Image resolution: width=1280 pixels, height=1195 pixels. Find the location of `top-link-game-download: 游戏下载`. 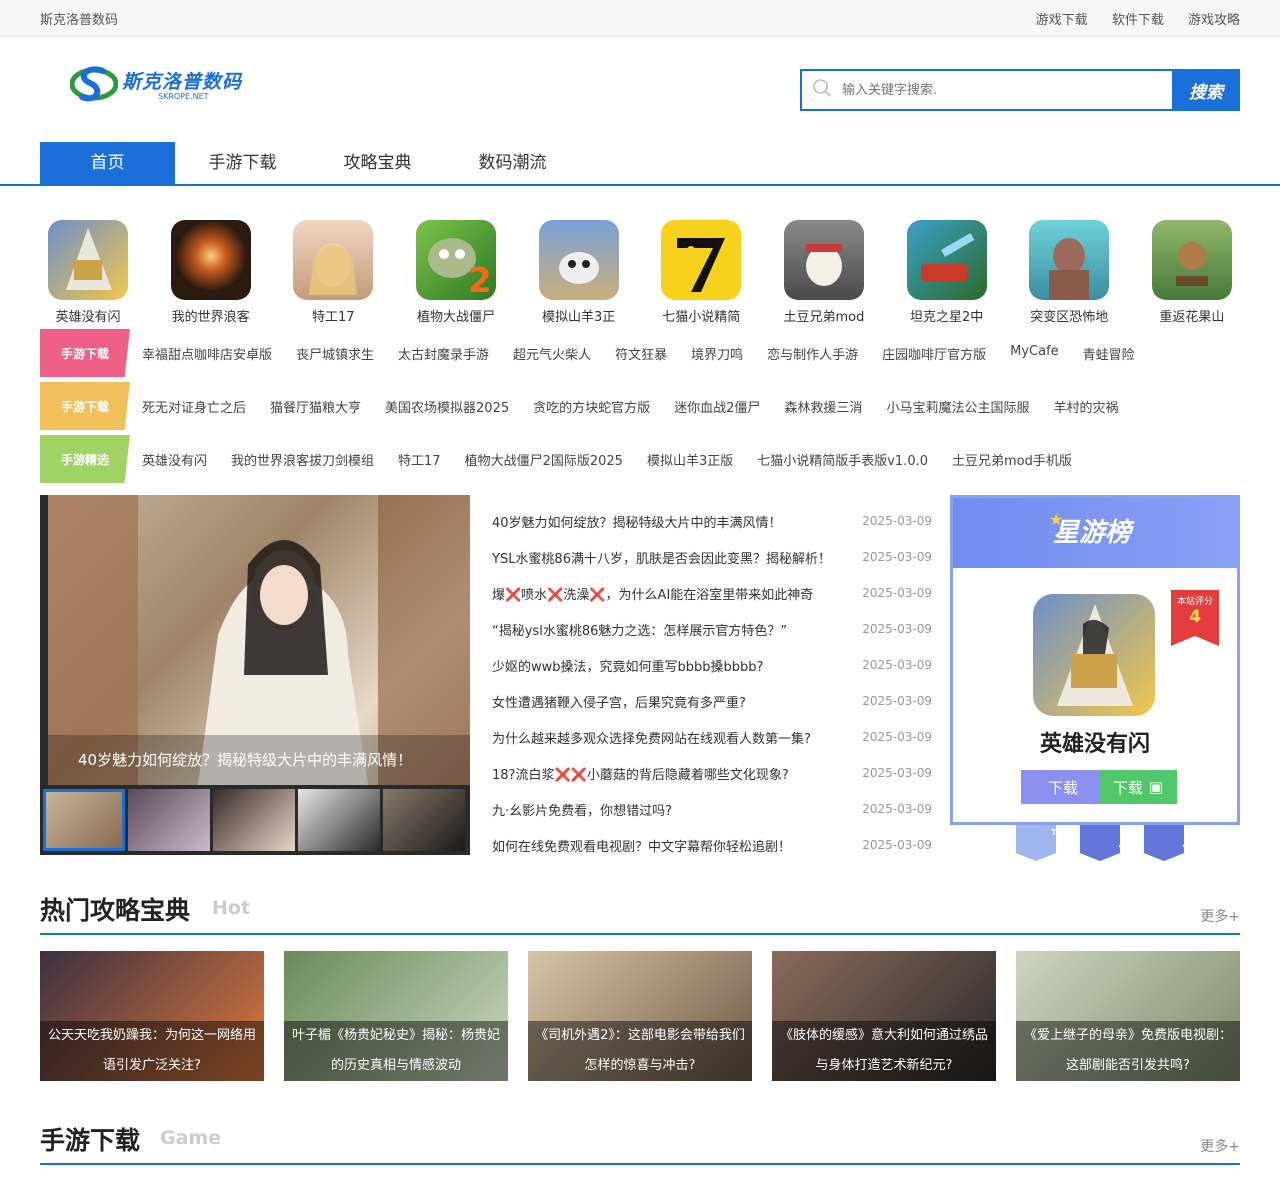

top-link-game-download: 游戏下载 is located at coordinates (1062, 20).